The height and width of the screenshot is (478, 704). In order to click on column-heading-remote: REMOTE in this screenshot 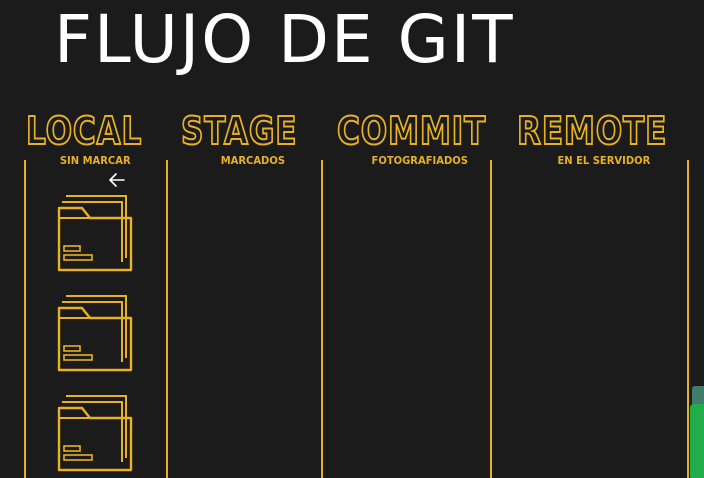, I will do `click(592, 131)`.